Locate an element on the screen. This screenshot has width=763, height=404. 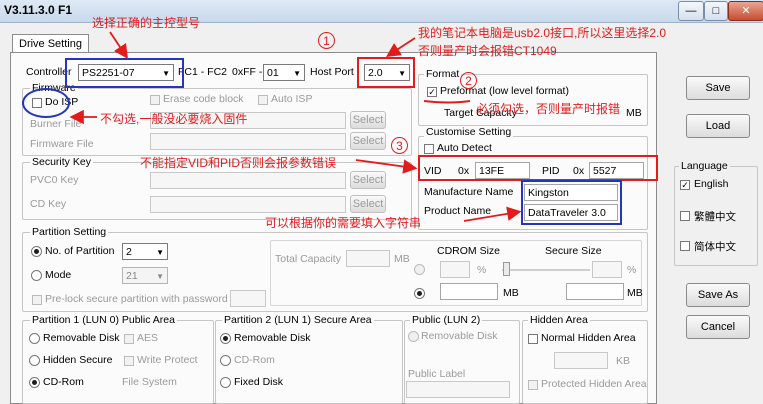
aes-checkbox is located at coordinates (129, 339).